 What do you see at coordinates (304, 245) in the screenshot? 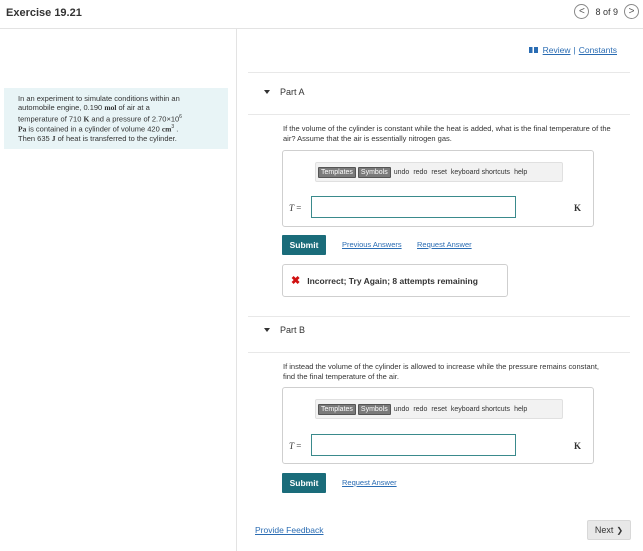
I see `part-a-submit-button: Submit` at bounding box center [304, 245].